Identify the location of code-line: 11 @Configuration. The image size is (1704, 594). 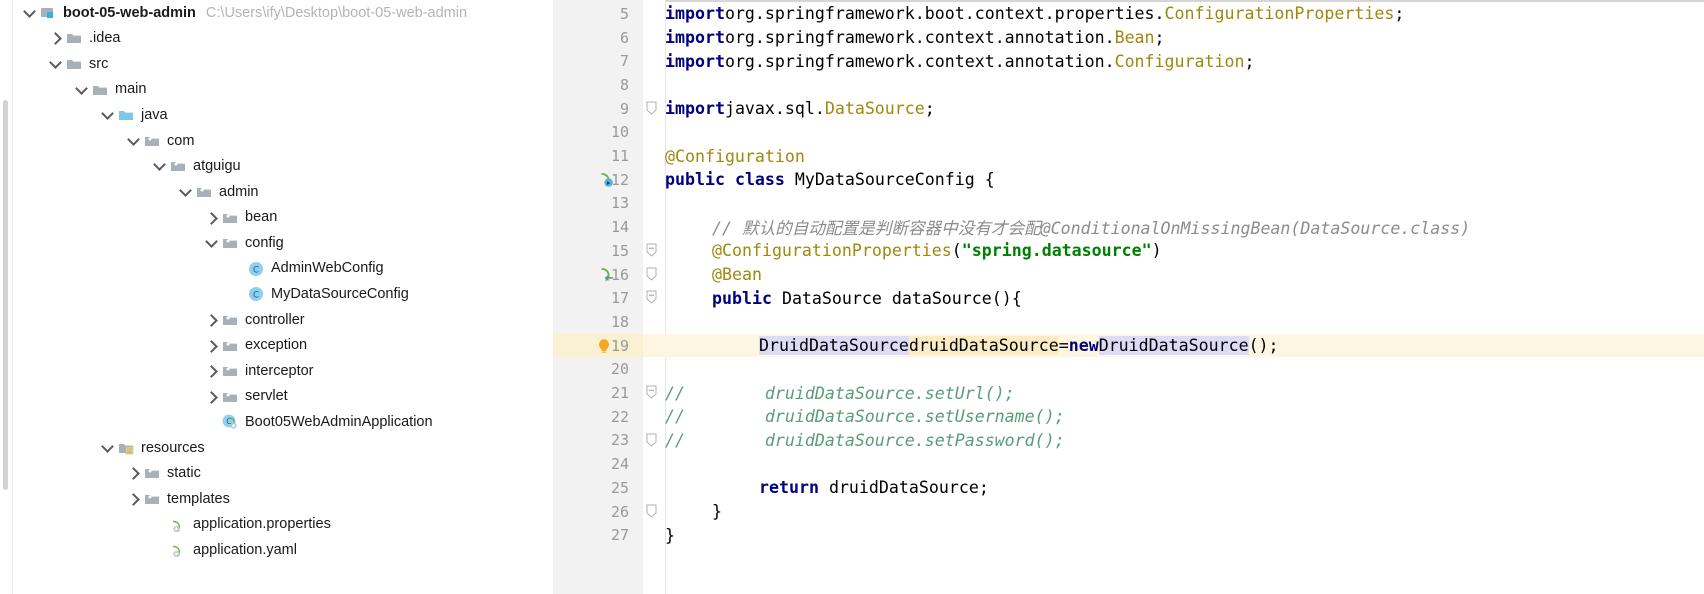
(1128, 156).